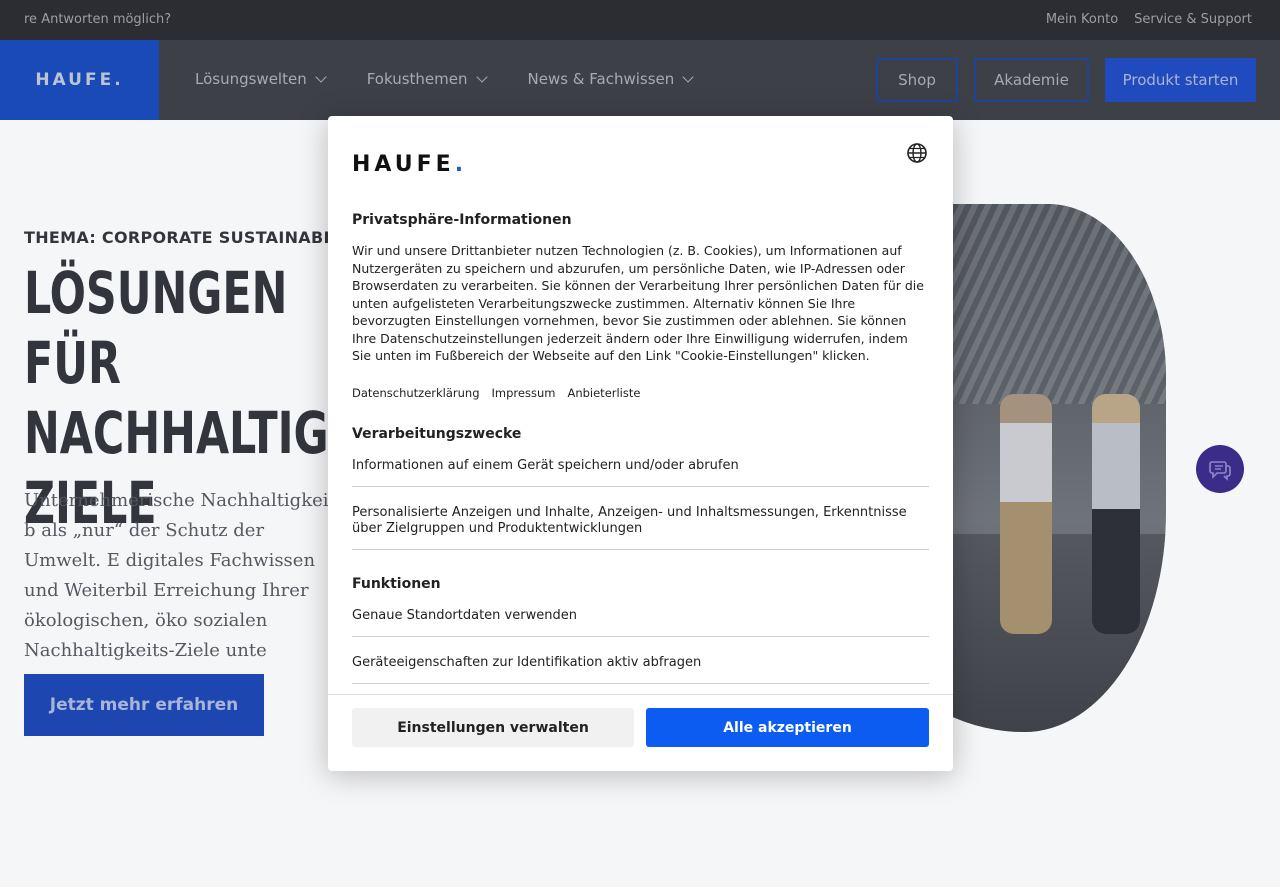 The height and width of the screenshot is (887, 1280). I want to click on dialog-haufe-logo: HAUFE., so click(410, 164).